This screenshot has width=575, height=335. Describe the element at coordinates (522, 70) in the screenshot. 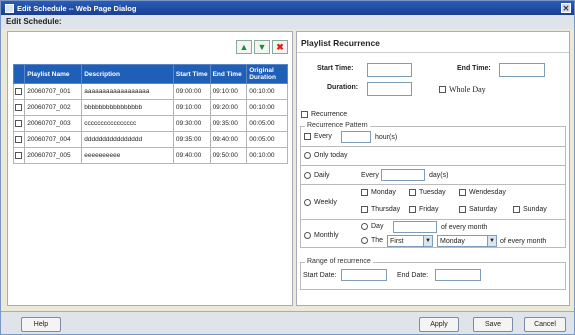

I see `end-time-input` at that location.